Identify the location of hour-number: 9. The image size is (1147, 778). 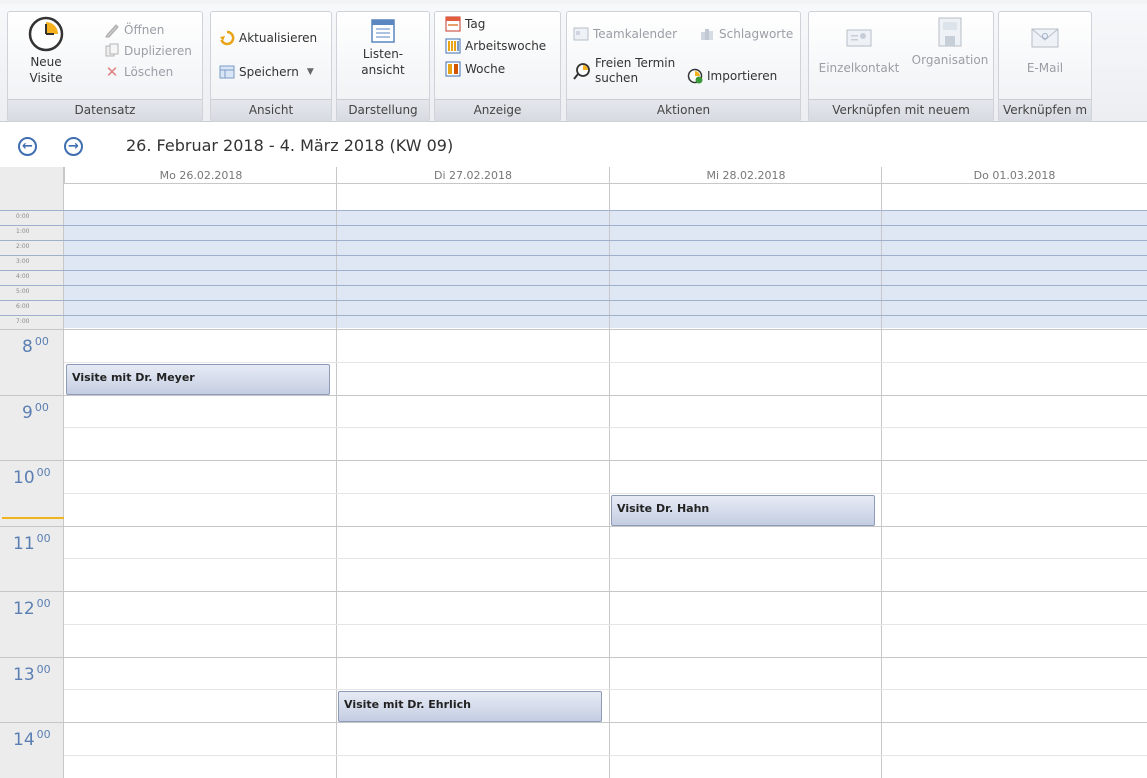
(27, 412).